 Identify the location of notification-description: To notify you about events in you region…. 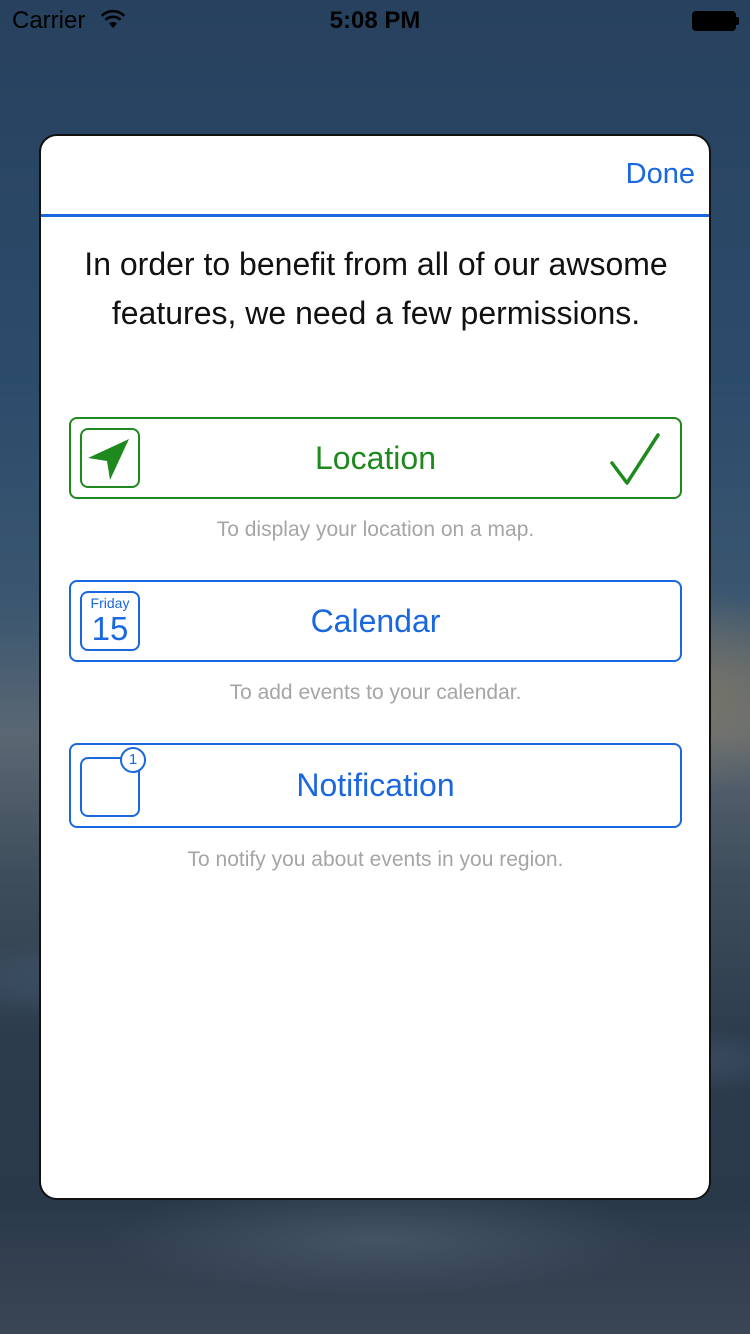
(375, 859).